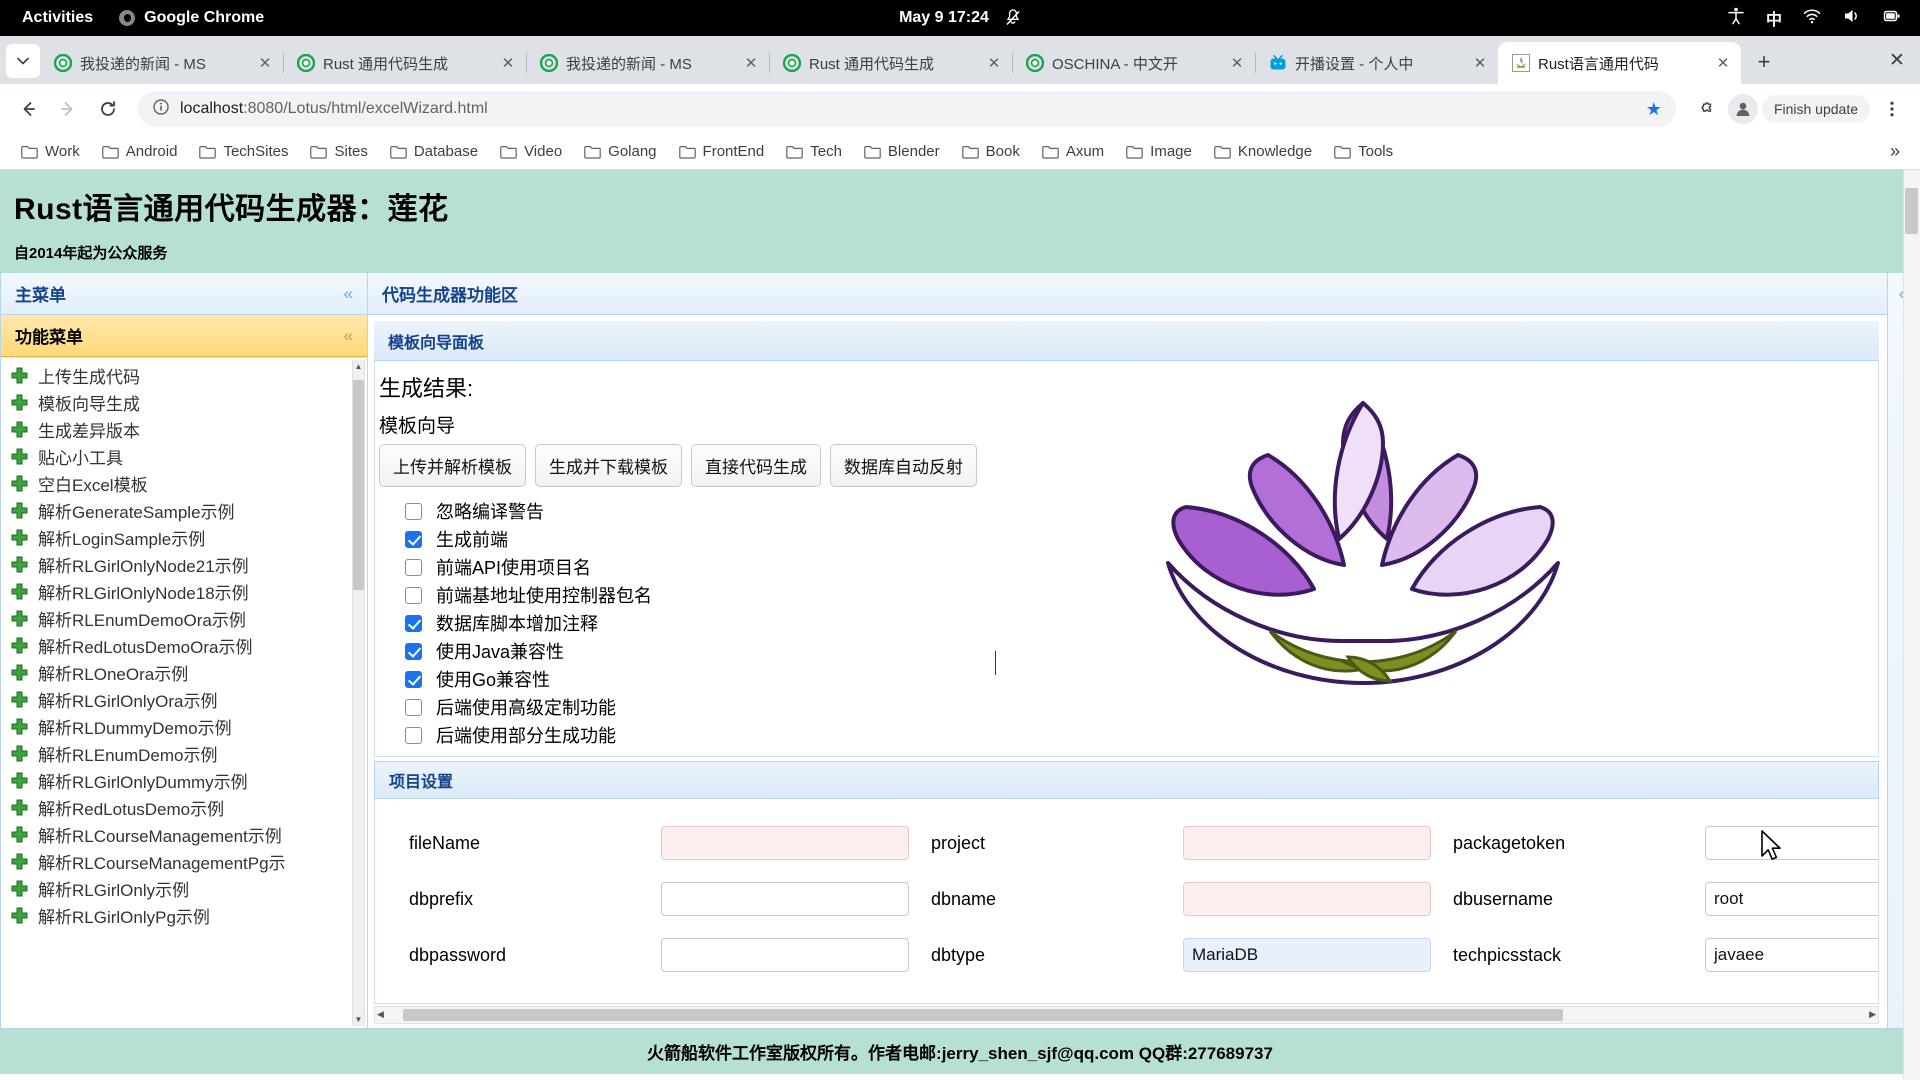  What do you see at coordinates (785, 843) in the screenshot?
I see `filename-input` at bounding box center [785, 843].